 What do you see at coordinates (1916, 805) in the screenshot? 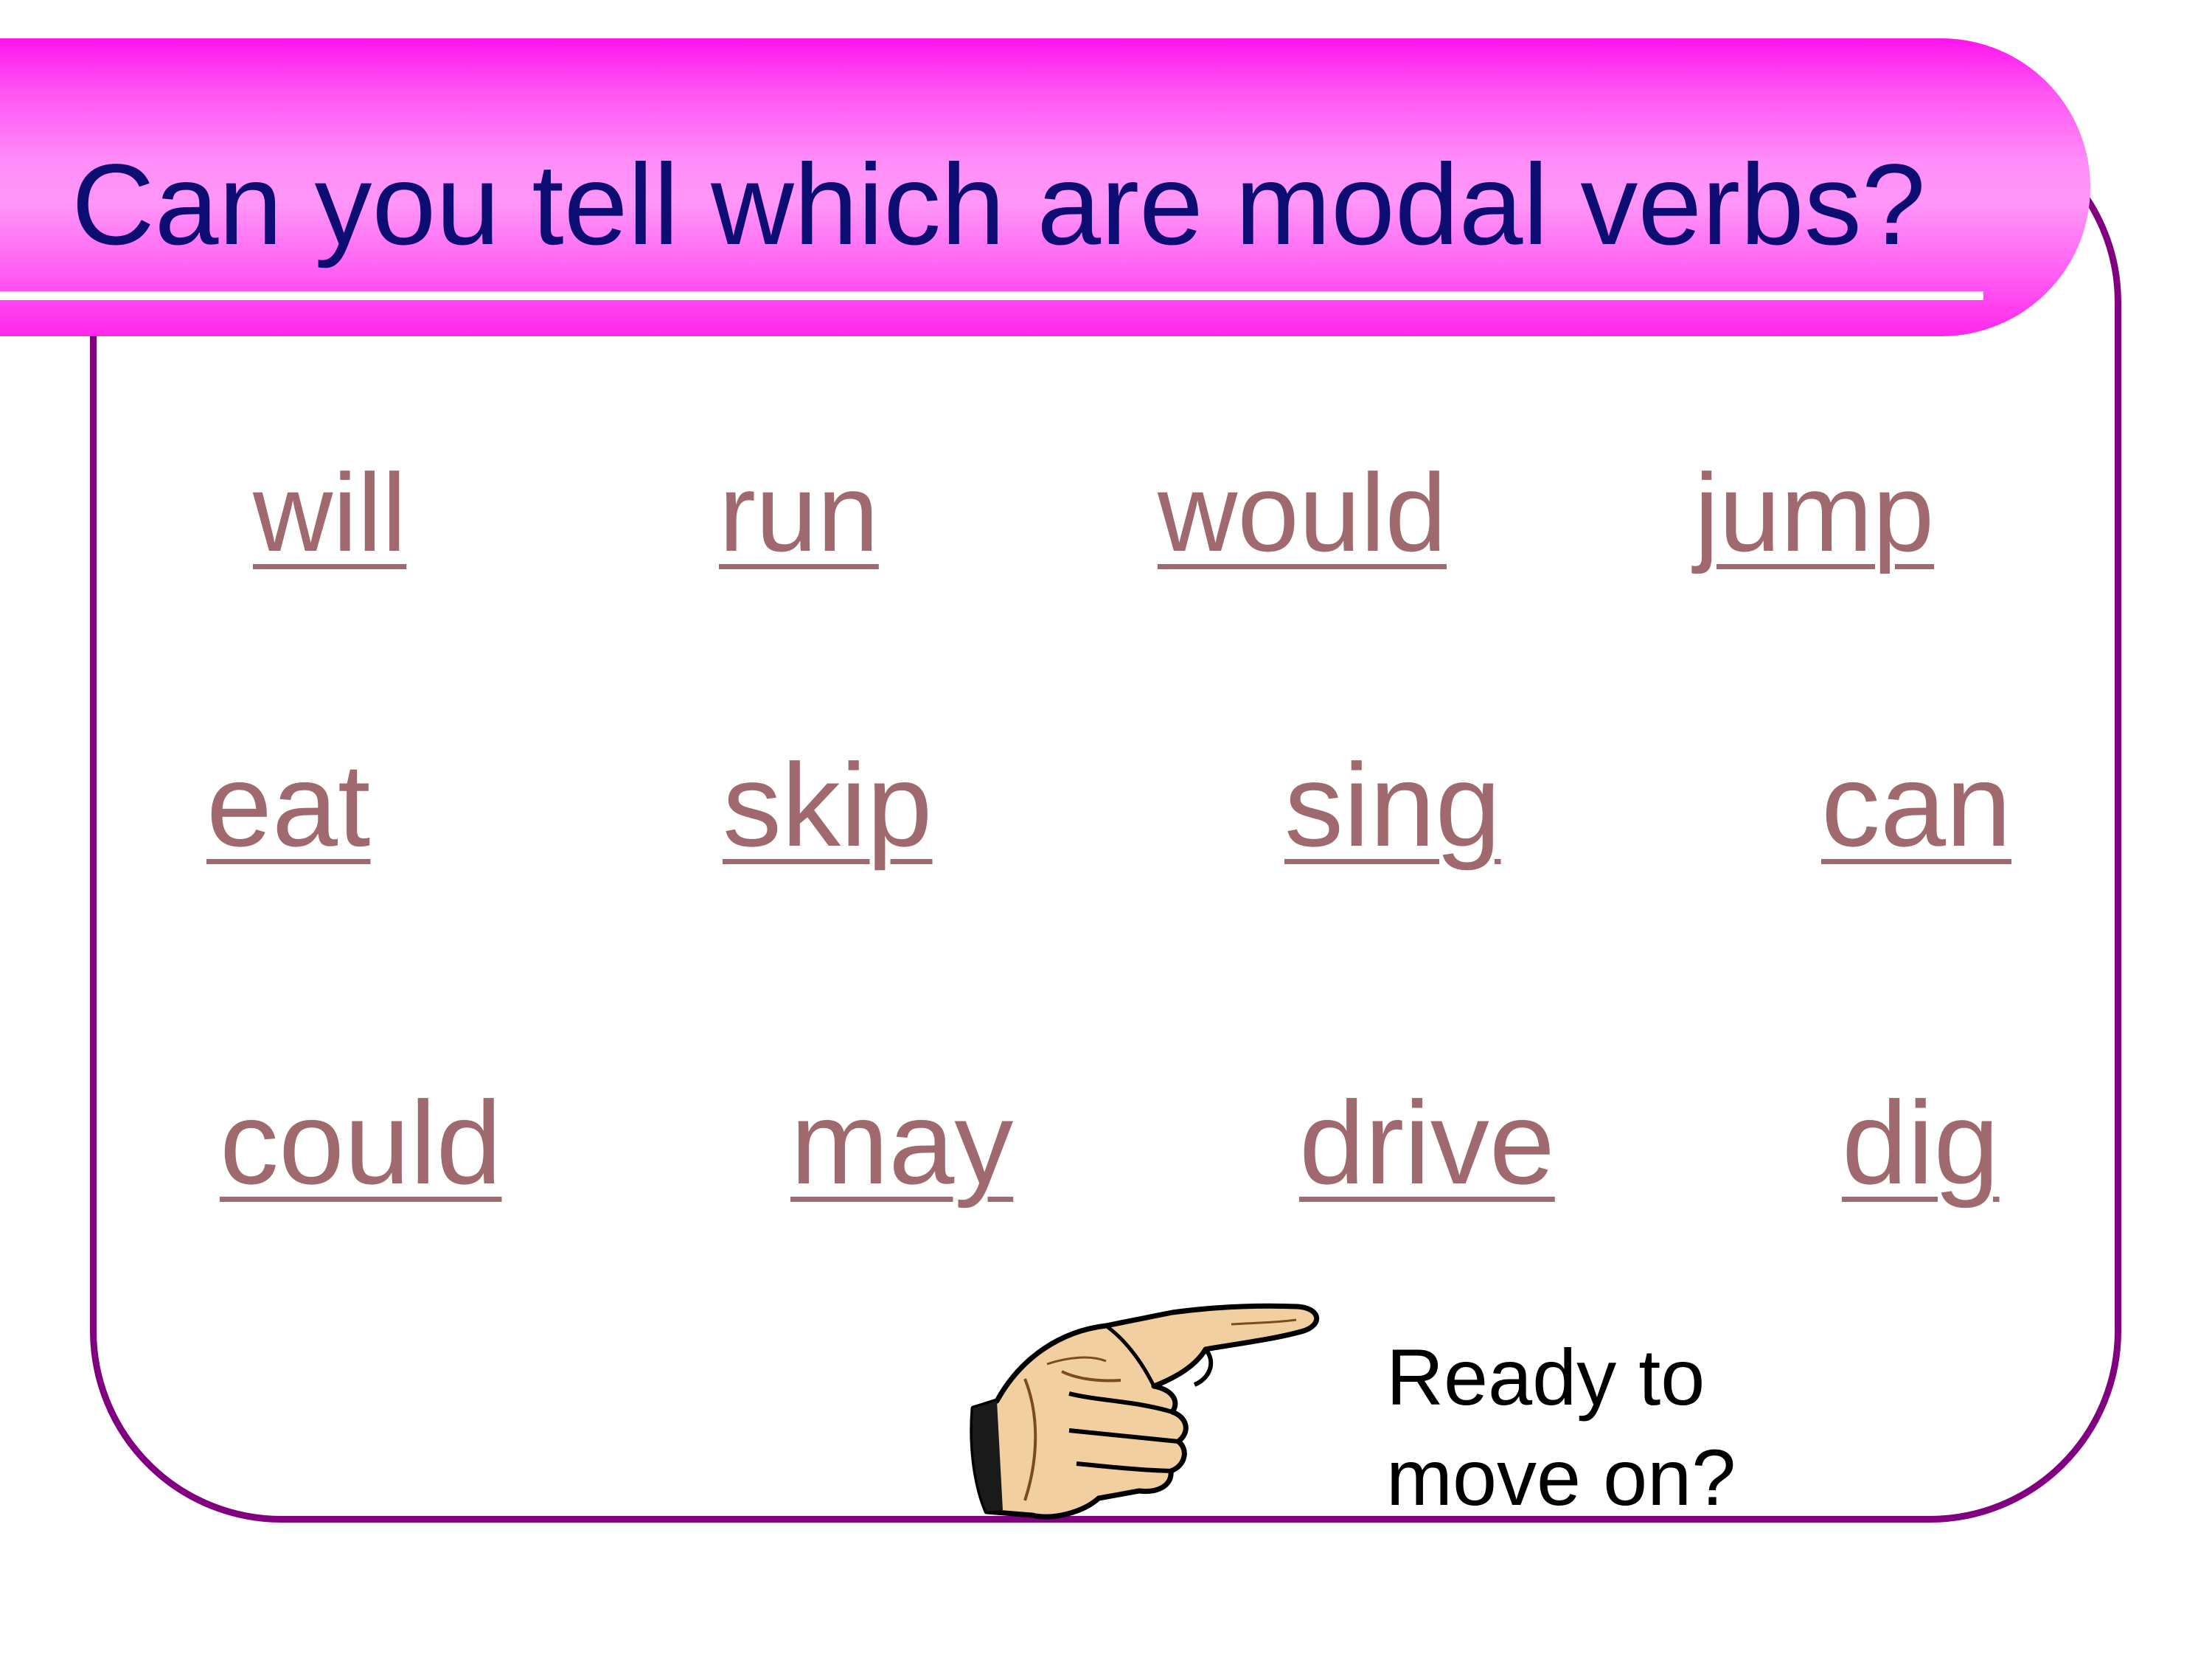
I see `word-link-can: can` at bounding box center [1916, 805].